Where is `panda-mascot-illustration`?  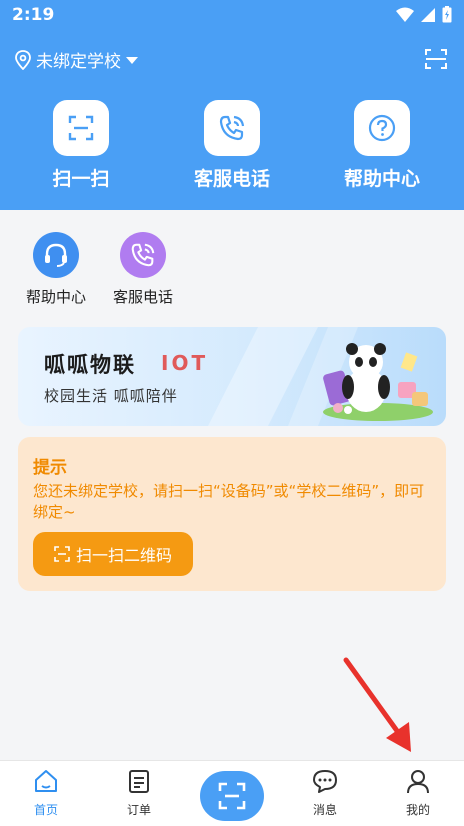 panda-mascot-illustration is located at coordinates (378, 382).